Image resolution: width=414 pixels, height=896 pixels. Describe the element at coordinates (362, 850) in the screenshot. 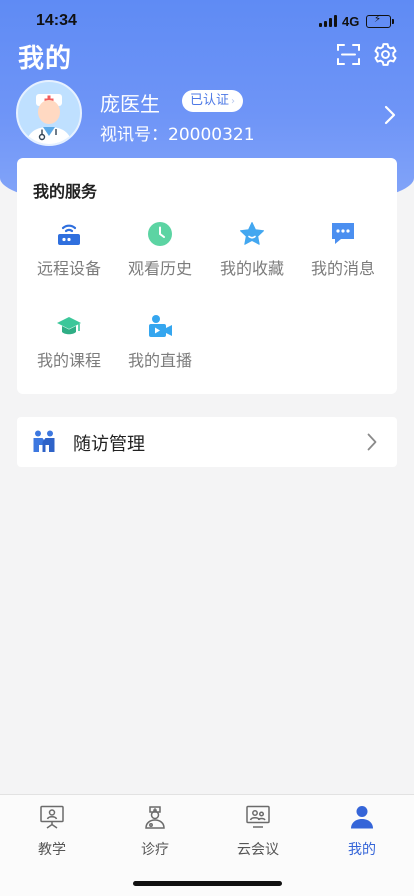

I see `tab-label: 我的` at that location.